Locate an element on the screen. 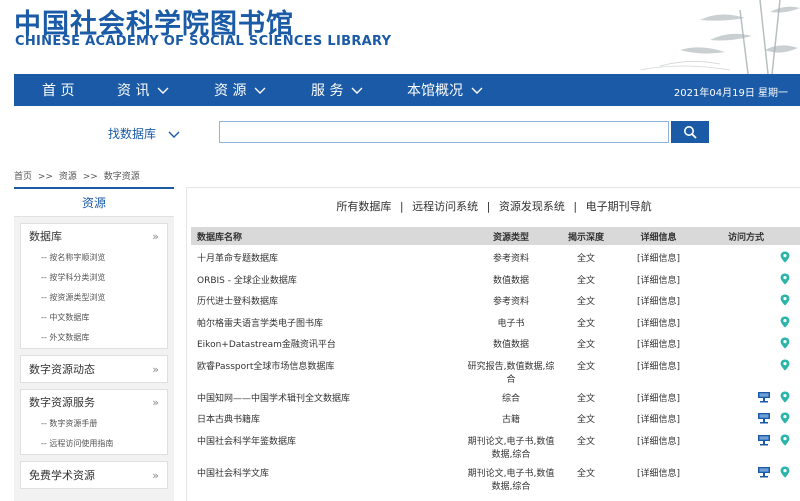 Image resolution: width=800 pixels, height=501 pixels. nav-about: 本馆概况 is located at coordinates (445, 90).